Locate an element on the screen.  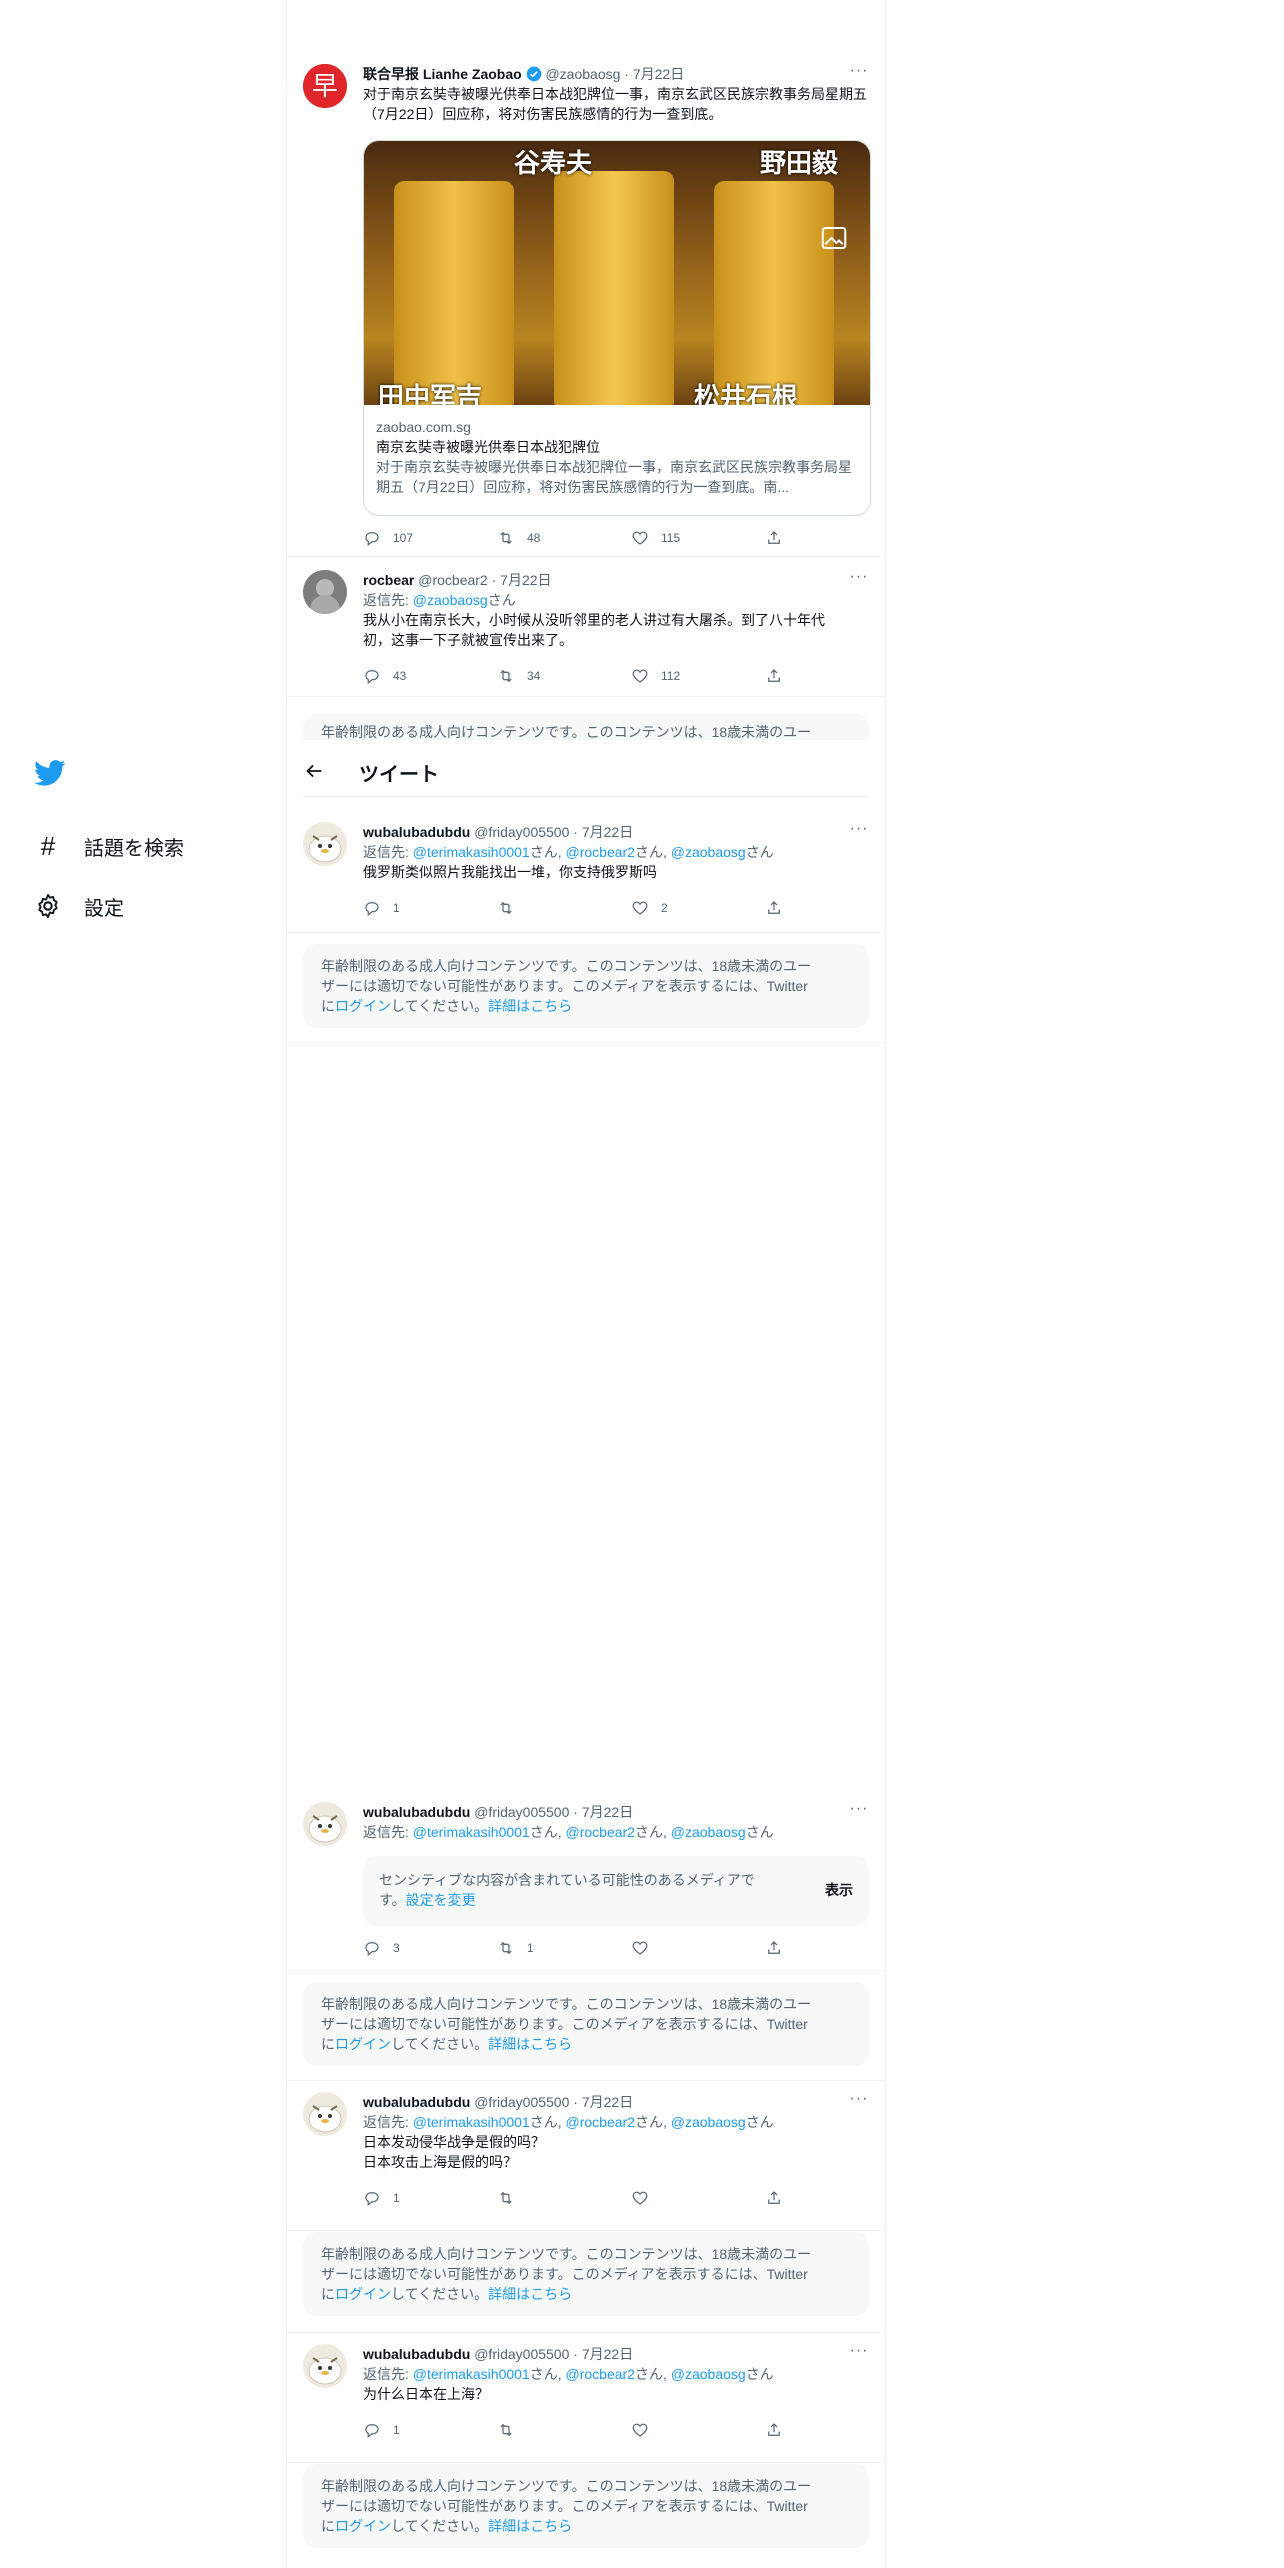
twitter-bird-icon is located at coordinates (50, 772).